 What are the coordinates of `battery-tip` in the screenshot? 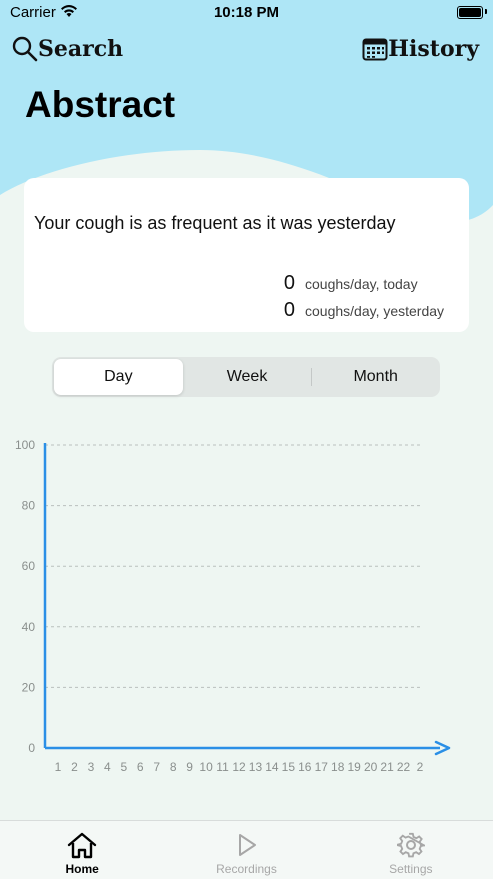 It's located at (486, 11).